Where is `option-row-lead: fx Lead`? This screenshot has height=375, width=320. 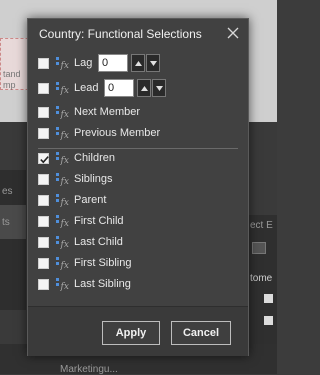 option-row-lead: fx Lead is located at coordinates (138, 89).